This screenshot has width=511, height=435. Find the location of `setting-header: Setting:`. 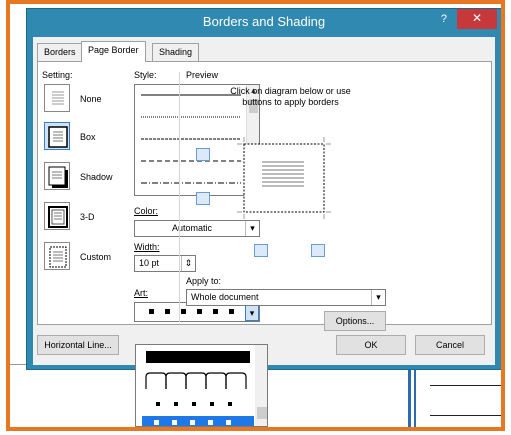

setting-header: Setting: is located at coordinates (57, 75).